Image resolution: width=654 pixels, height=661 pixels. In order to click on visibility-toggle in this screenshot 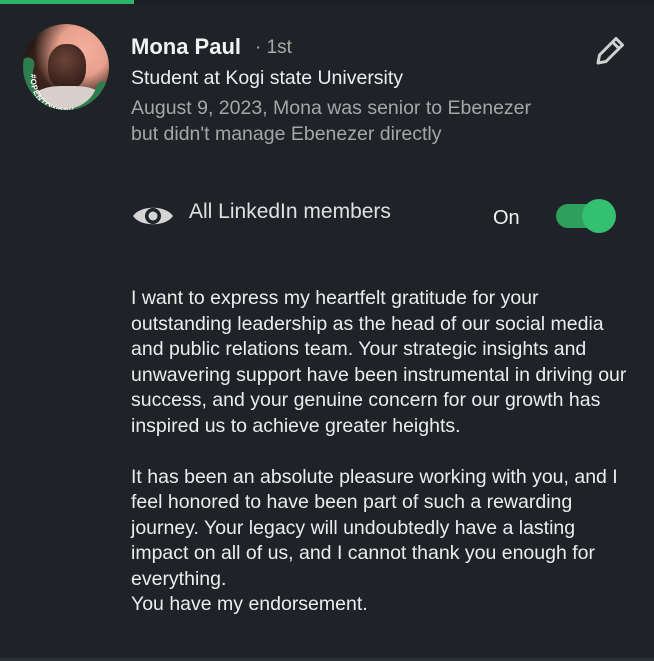, I will do `click(586, 216)`.